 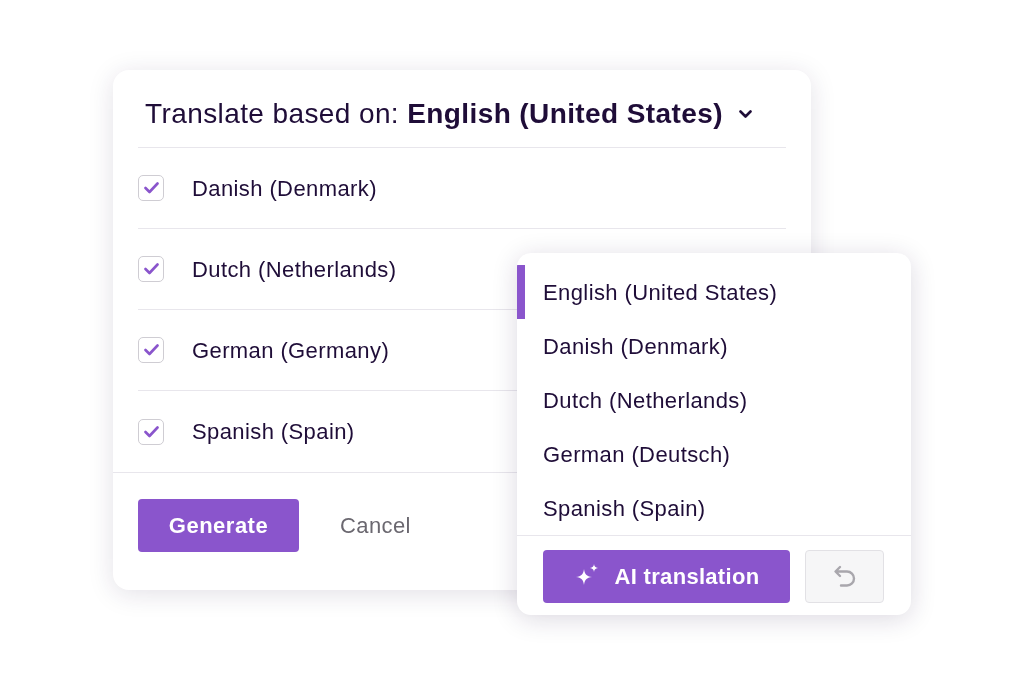 I want to click on language-option: German (Deutsch), so click(x=714, y=454).